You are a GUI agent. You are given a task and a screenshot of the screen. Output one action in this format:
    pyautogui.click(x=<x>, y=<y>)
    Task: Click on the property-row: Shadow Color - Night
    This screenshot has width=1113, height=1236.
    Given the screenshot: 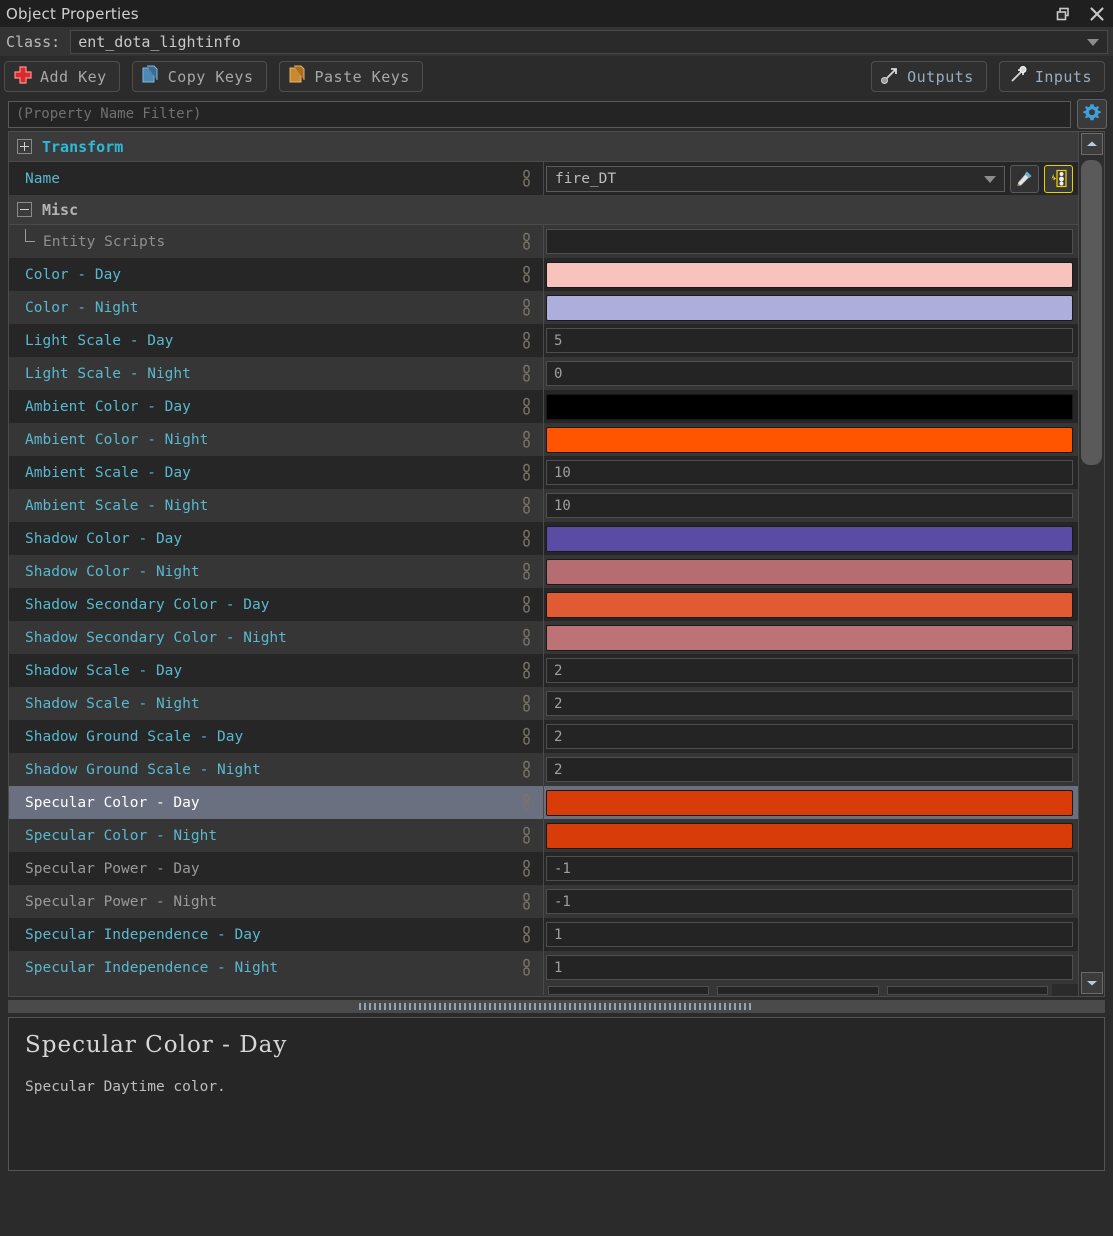 What is the action you would take?
    pyautogui.click(x=543, y=571)
    